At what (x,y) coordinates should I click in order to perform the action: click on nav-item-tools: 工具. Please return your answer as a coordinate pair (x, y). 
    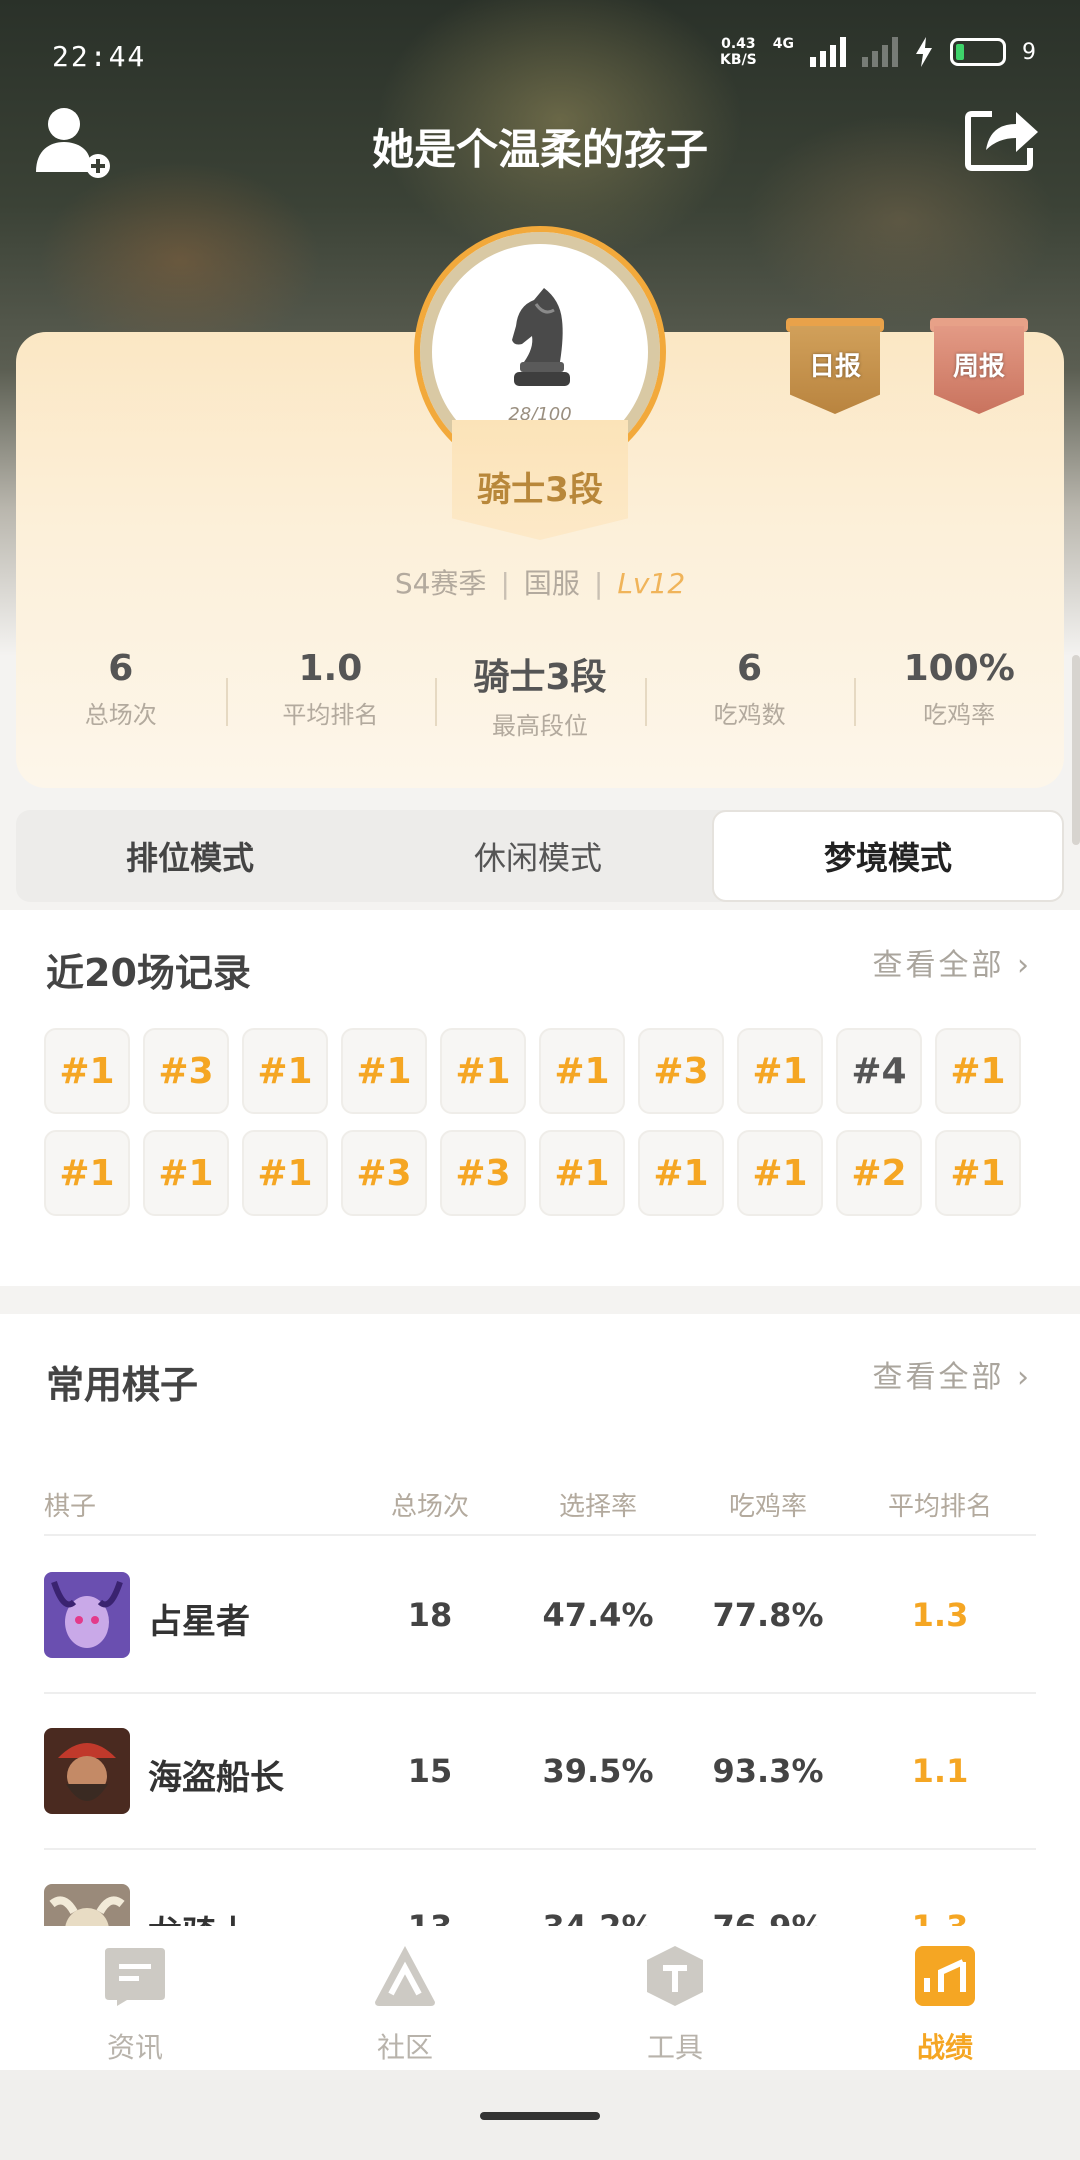
    Looking at the image, I should click on (675, 1998).